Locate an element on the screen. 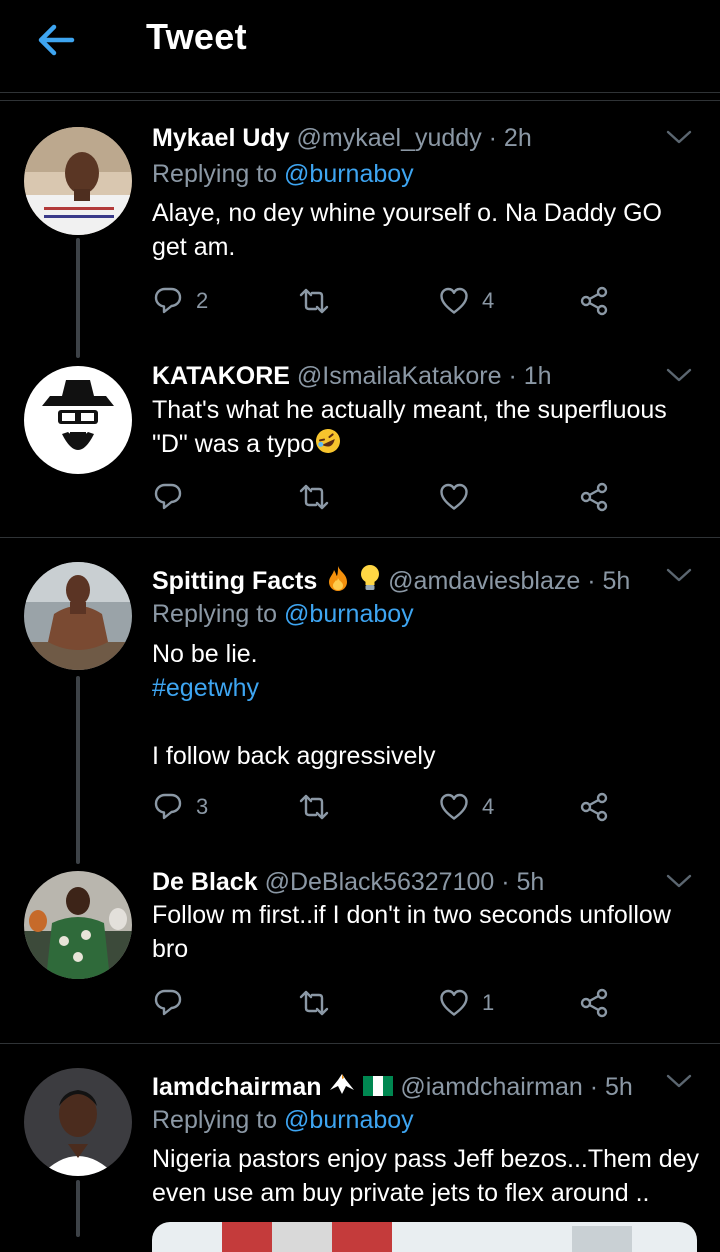  hashtag-link: #egetwhy is located at coordinates (427, 688).